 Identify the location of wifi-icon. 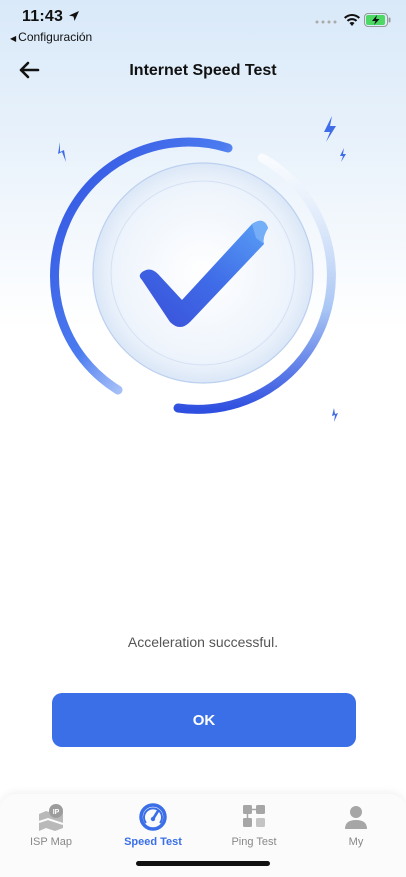
(352, 20).